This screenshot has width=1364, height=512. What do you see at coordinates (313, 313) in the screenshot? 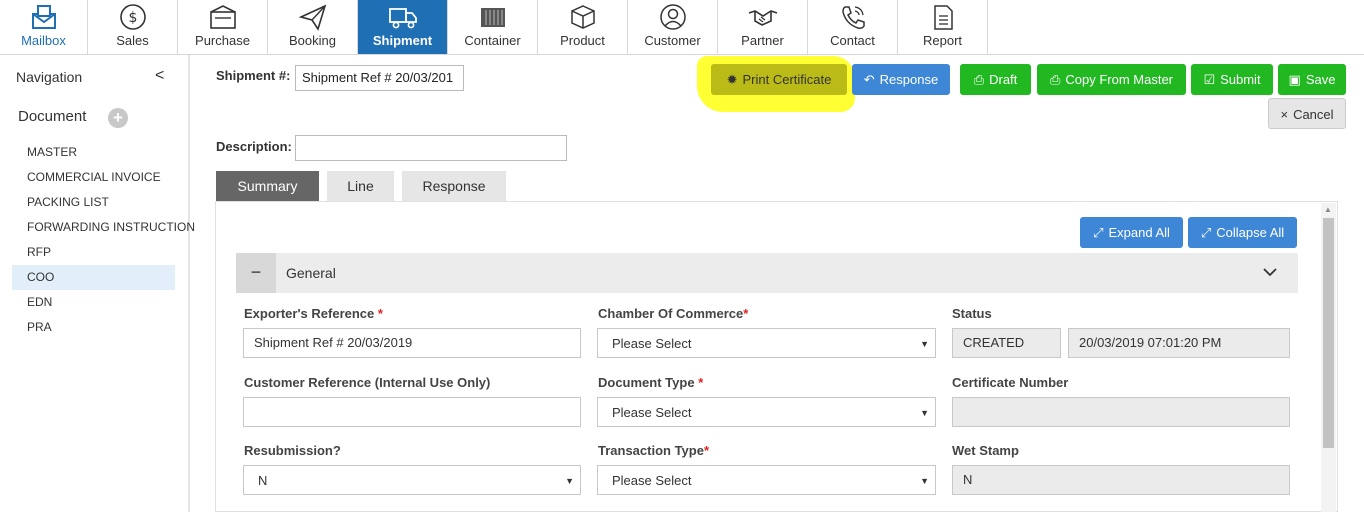
I see `exporters-reference-label: Exporter's Reference *` at bounding box center [313, 313].